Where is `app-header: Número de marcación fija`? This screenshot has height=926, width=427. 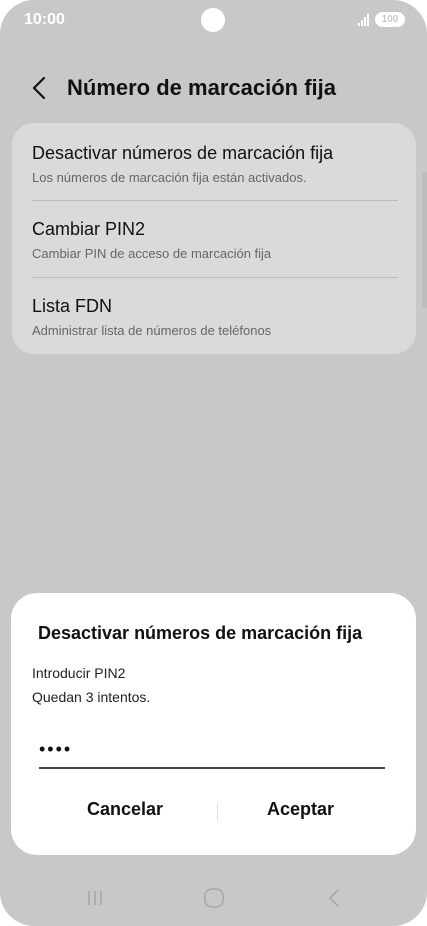 app-header: Número de marcación fija is located at coordinates (213, 88).